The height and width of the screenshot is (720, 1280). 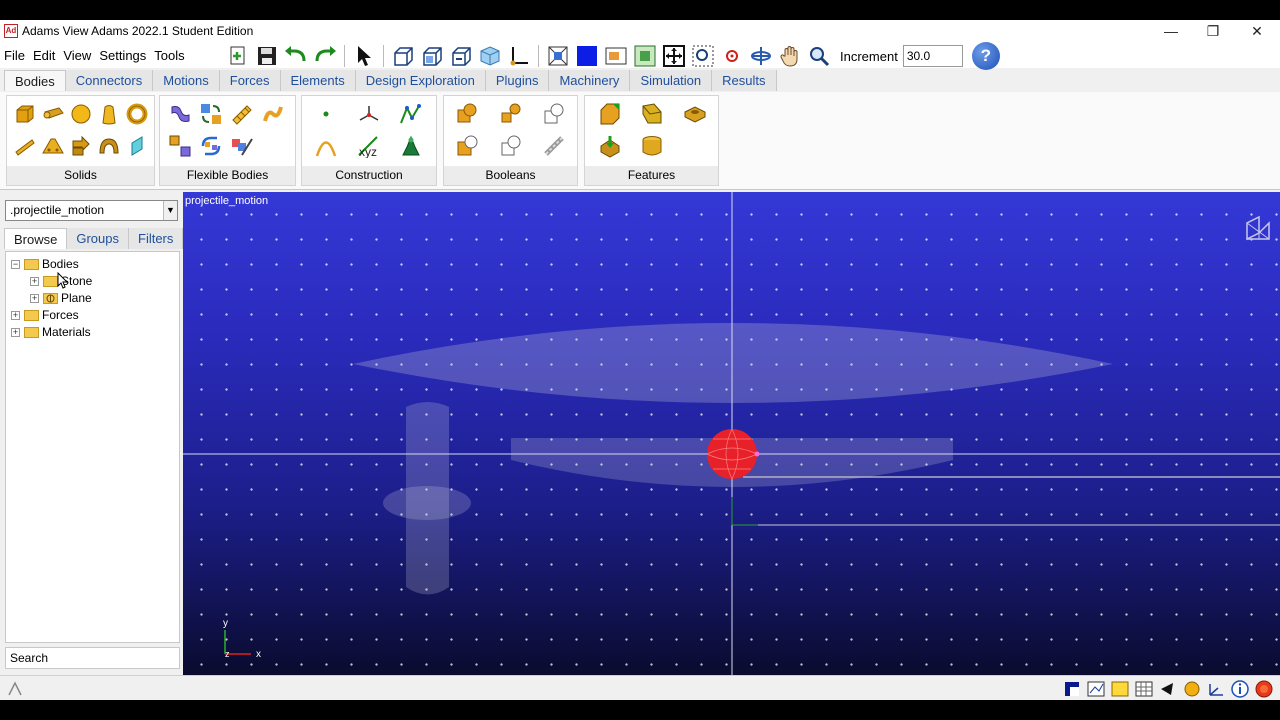 What do you see at coordinates (819, 56) in the screenshot?
I see `zoom-icon` at bounding box center [819, 56].